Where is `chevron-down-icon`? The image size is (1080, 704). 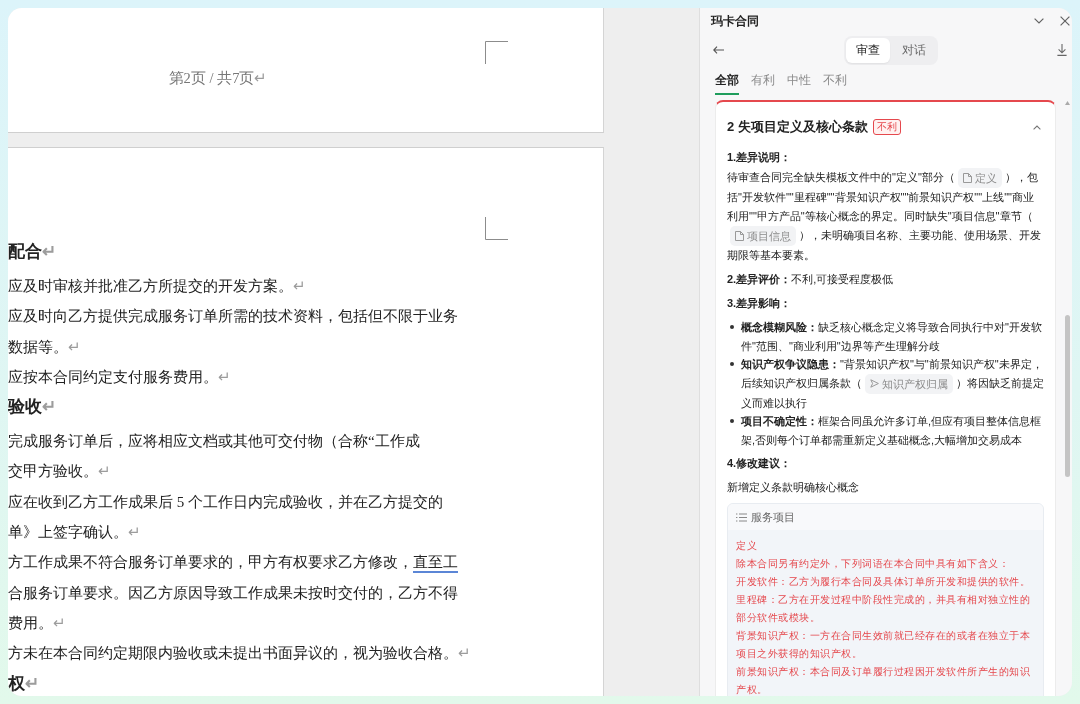
chevron-down-icon is located at coordinates (1039, 21).